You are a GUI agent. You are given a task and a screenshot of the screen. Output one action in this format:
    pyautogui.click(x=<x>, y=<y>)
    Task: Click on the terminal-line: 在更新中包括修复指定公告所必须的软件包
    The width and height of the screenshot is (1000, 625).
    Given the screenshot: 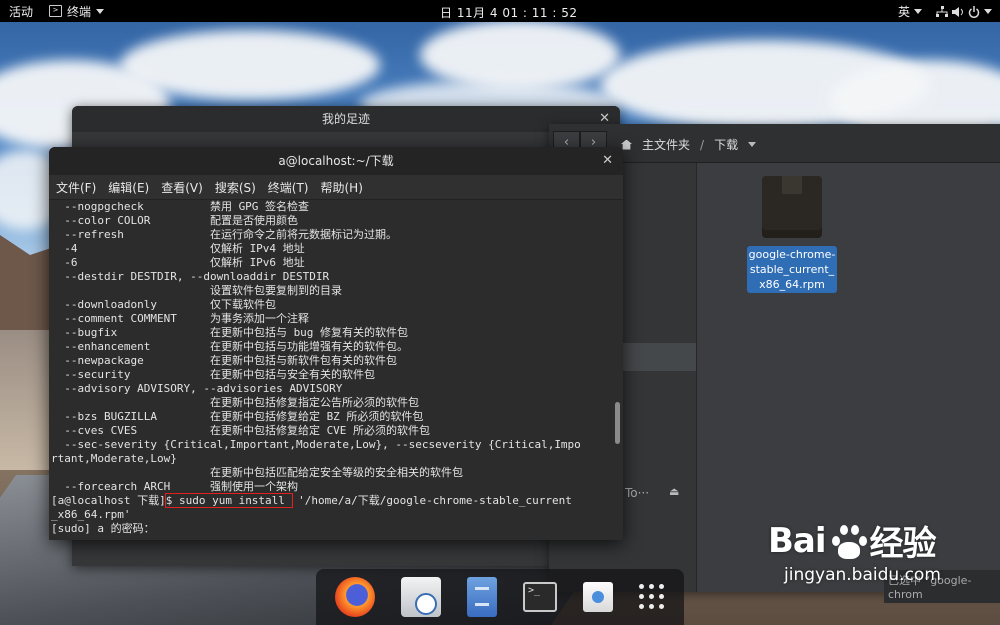 What is the action you would take?
    pyautogui.click(x=235, y=402)
    